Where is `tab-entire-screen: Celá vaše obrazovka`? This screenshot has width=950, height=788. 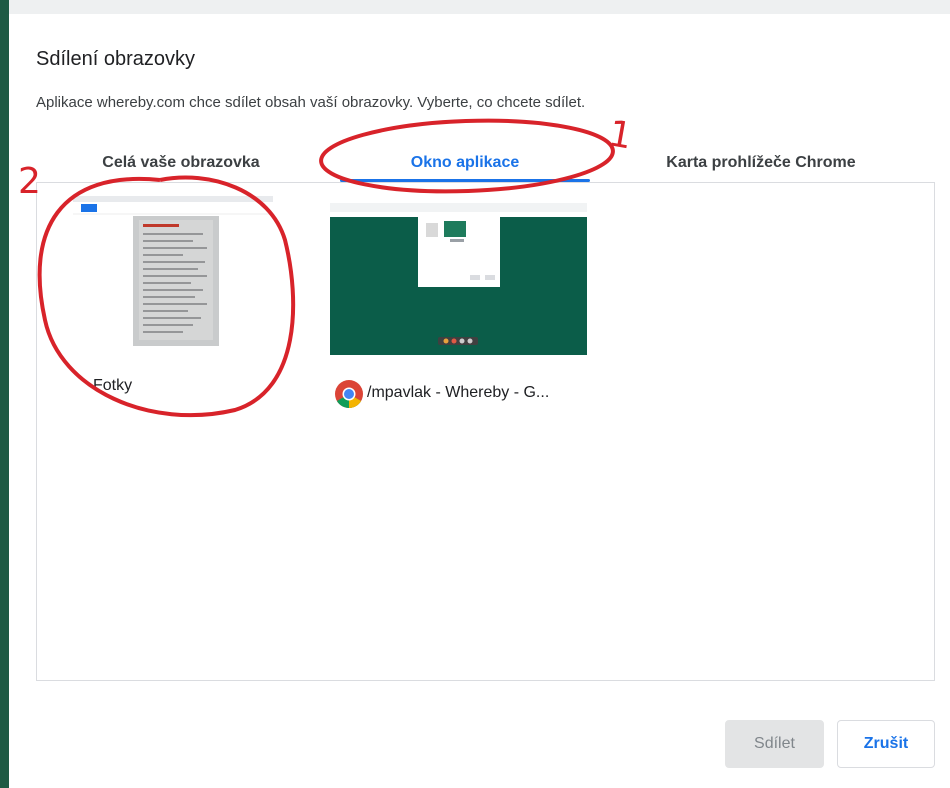
tab-entire-screen: Celá vaše obrazovka is located at coordinates (181, 163).